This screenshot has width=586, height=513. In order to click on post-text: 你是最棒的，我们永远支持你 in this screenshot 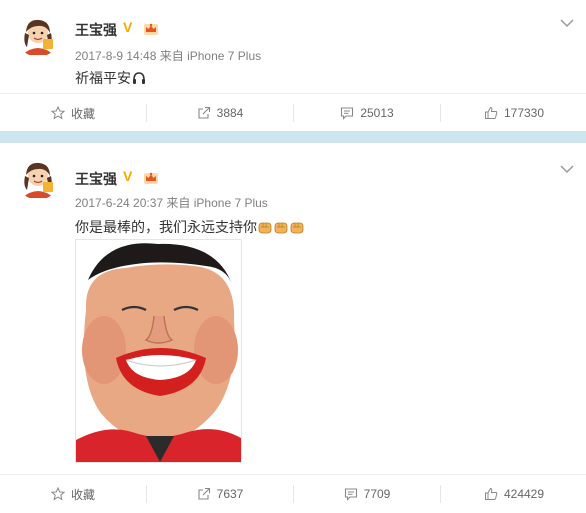, I will do `click(190, 227)`.